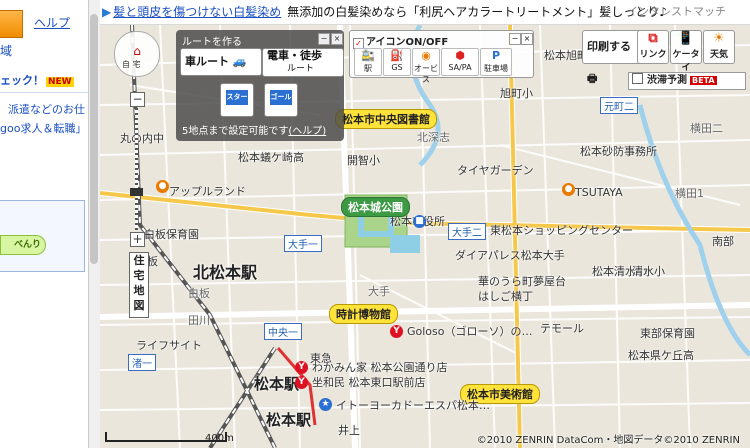 The image size is (750, 448). What do you see at coordinates (369, 382) in the screenshot?
I see `poi-label: 坐和民 松本東口駅前店` at bounding box center [369, 382].